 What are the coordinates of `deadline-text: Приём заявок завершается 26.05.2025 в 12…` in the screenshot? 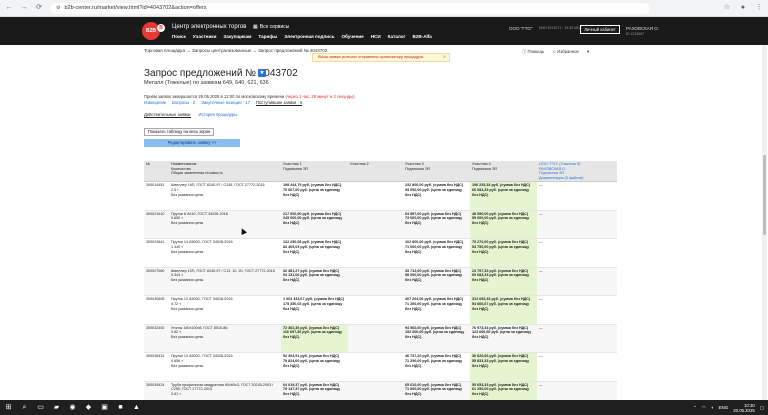 It's located at (249, 96).